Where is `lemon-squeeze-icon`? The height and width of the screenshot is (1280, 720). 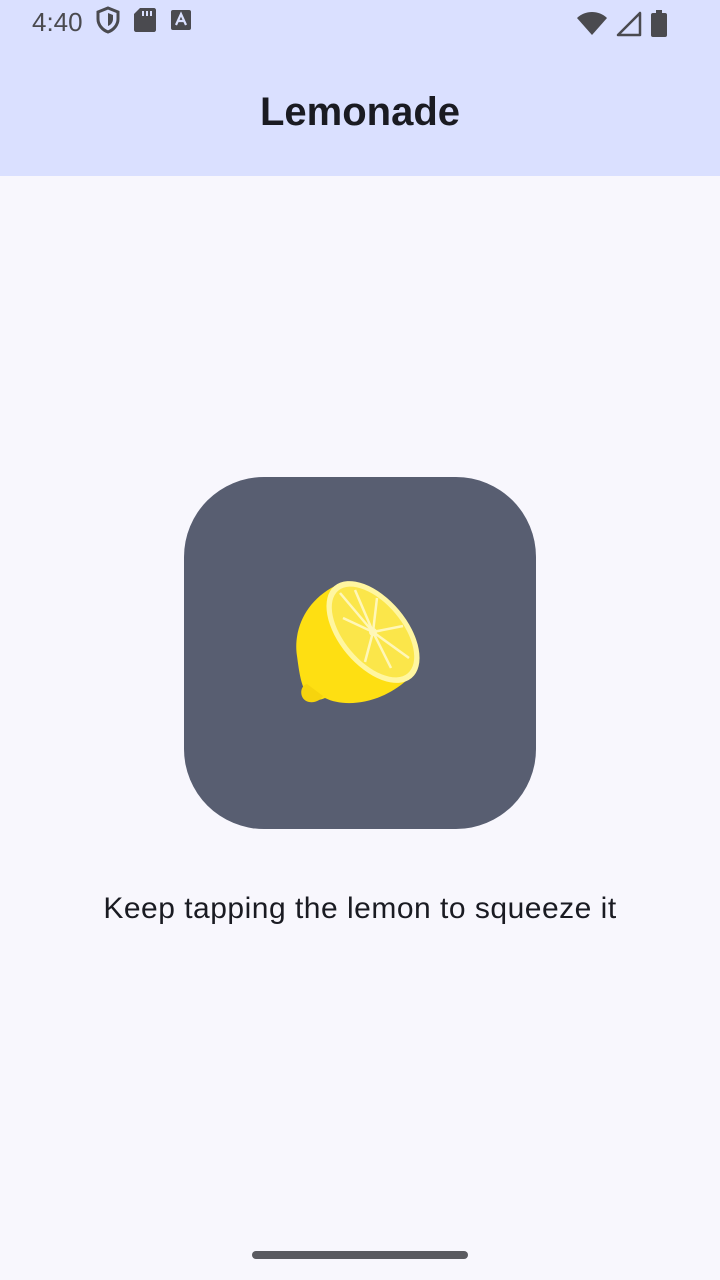 lemon-squeeze-icon is located at coordinates (360, 653).